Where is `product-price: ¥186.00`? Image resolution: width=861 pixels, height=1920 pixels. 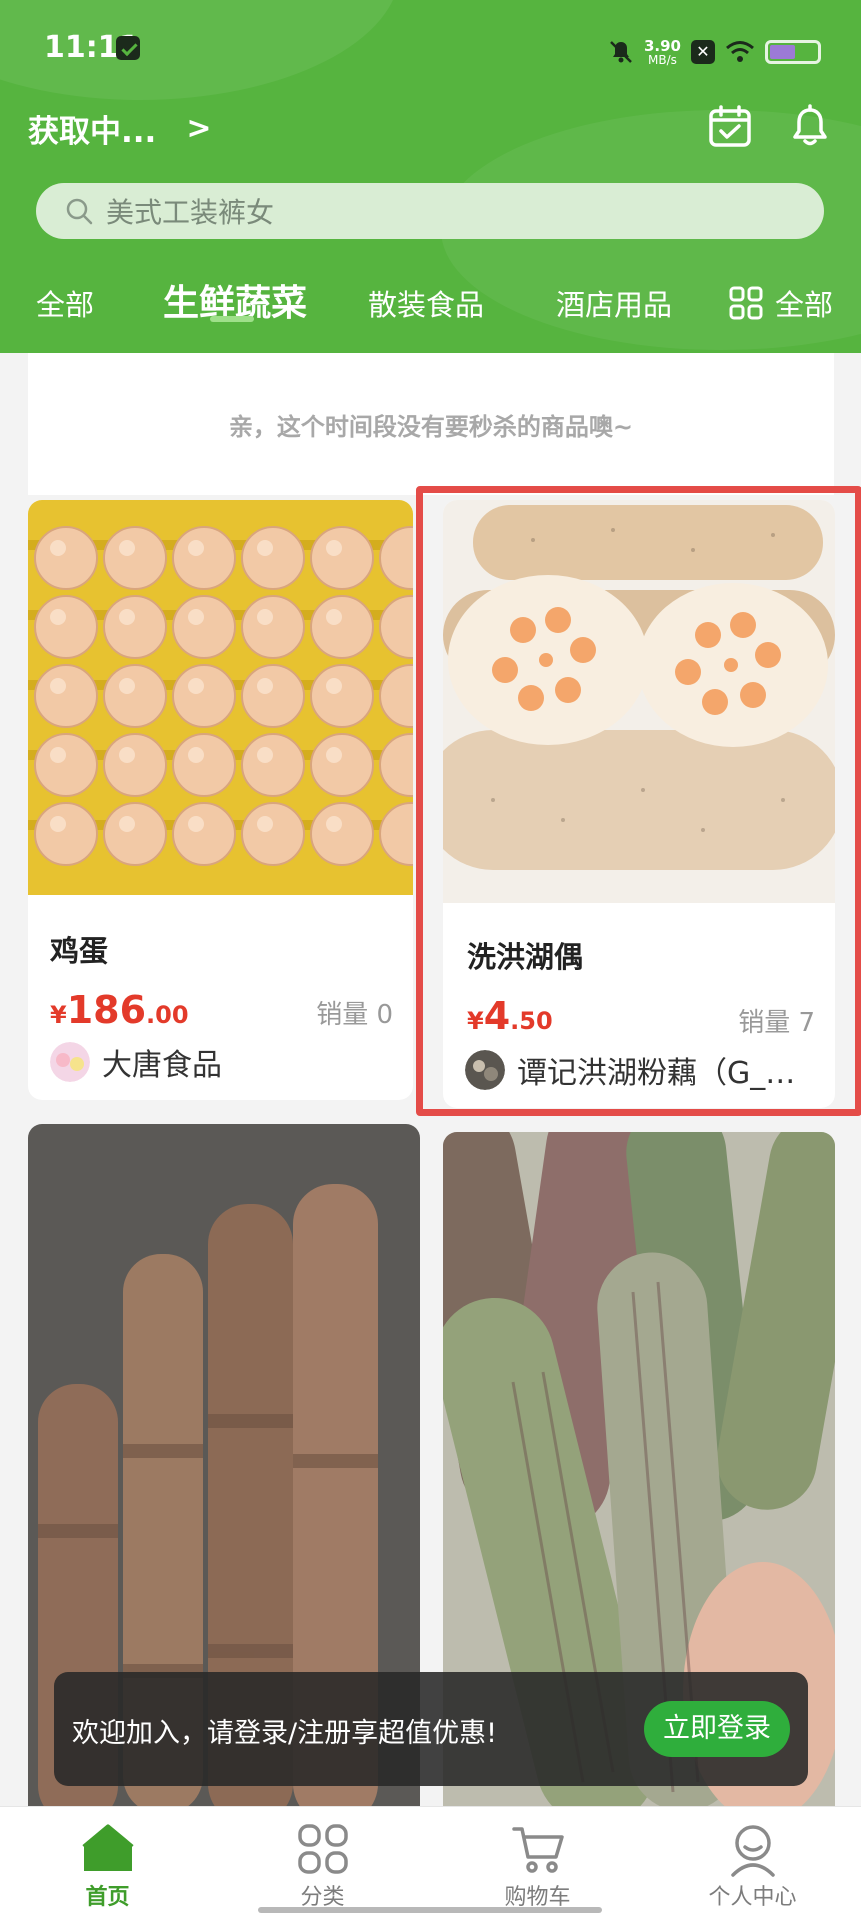 product-price: ¥186.00 is located at coordinates (119, 1010).